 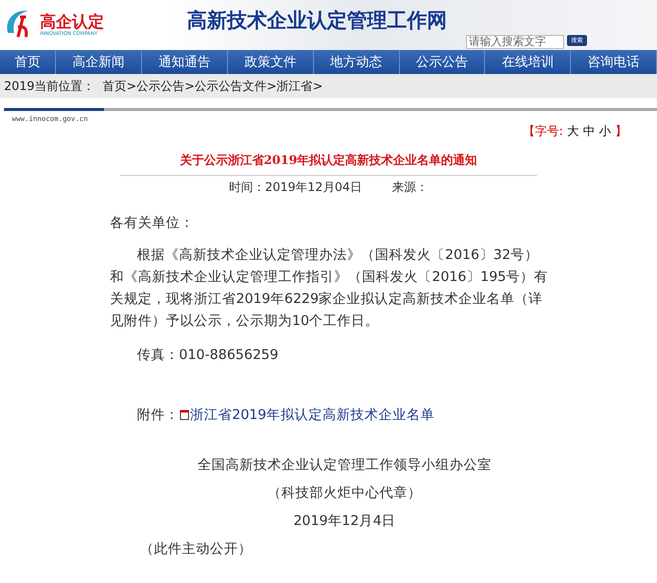 What do you see at coordinates (573, 131) in the screenshot?
I see `font-size-link: 大` at bounding box center [573, 131].